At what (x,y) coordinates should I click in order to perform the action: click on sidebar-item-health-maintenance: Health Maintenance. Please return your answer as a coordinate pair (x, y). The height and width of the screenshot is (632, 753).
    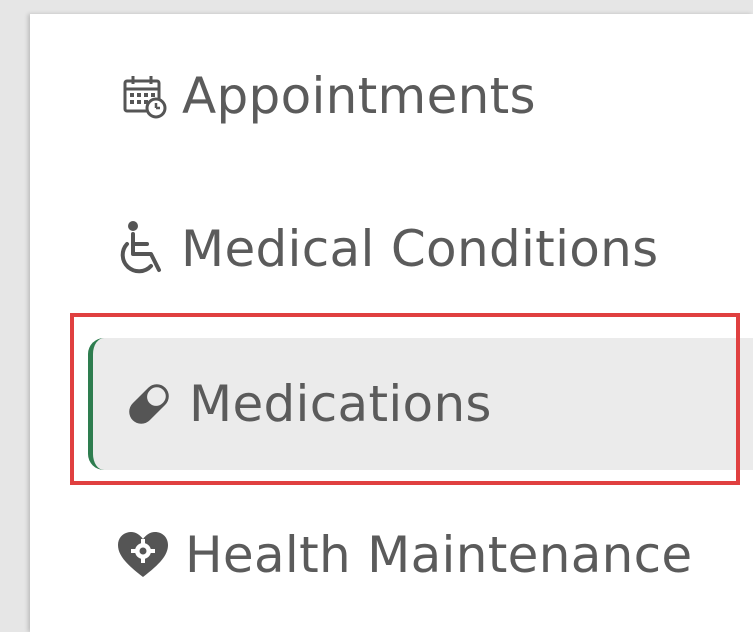
    Looking at the image, I should click on (403, 555).